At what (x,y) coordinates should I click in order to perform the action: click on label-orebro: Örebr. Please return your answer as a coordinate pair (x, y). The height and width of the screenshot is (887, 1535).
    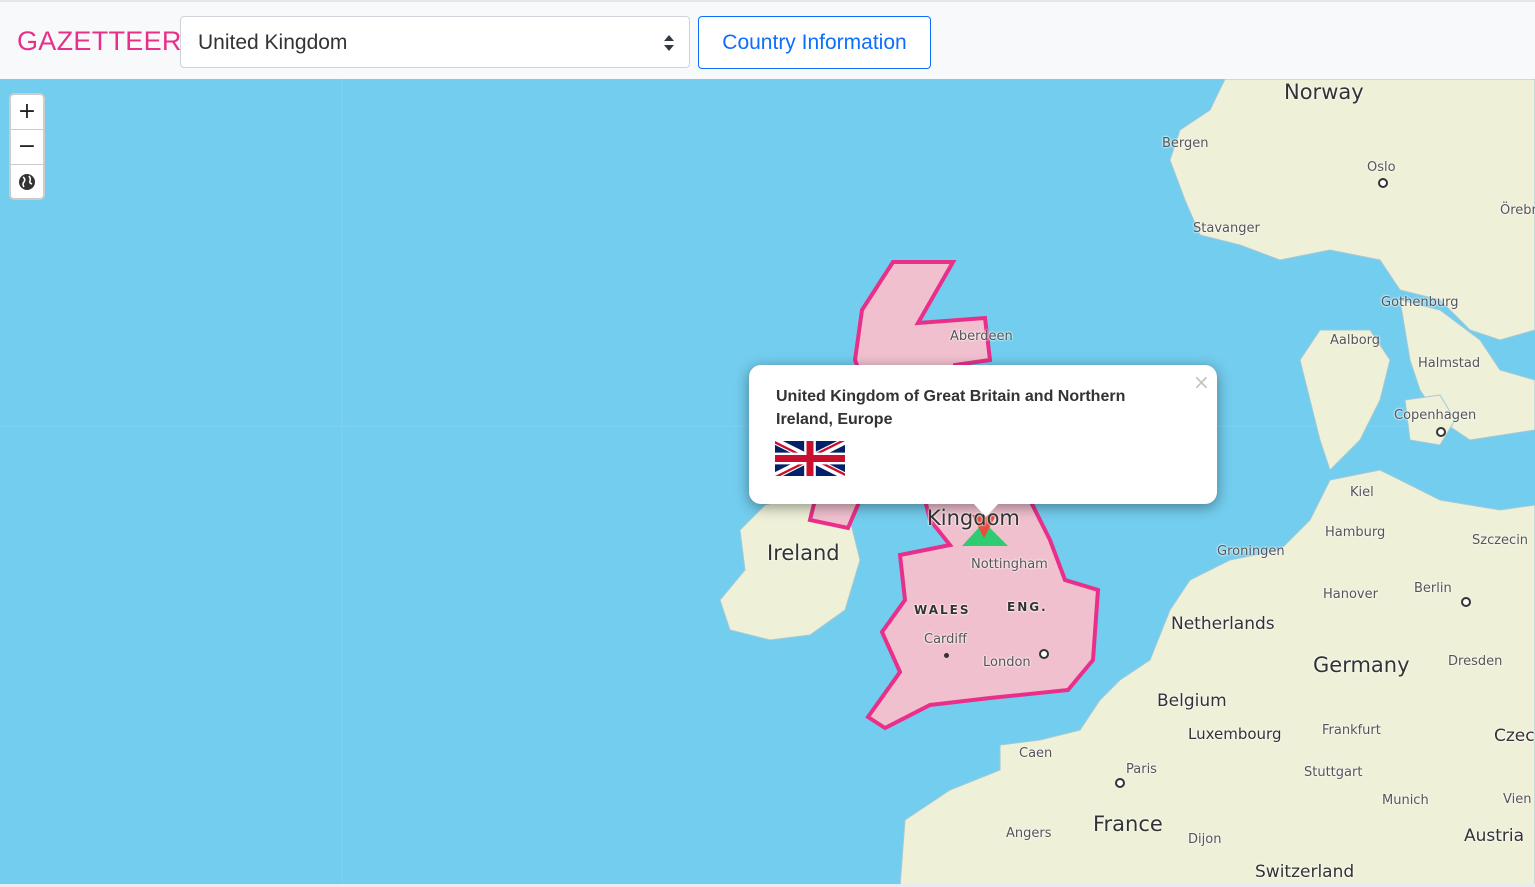
    Looking at the image, I should click on (1517, 210).